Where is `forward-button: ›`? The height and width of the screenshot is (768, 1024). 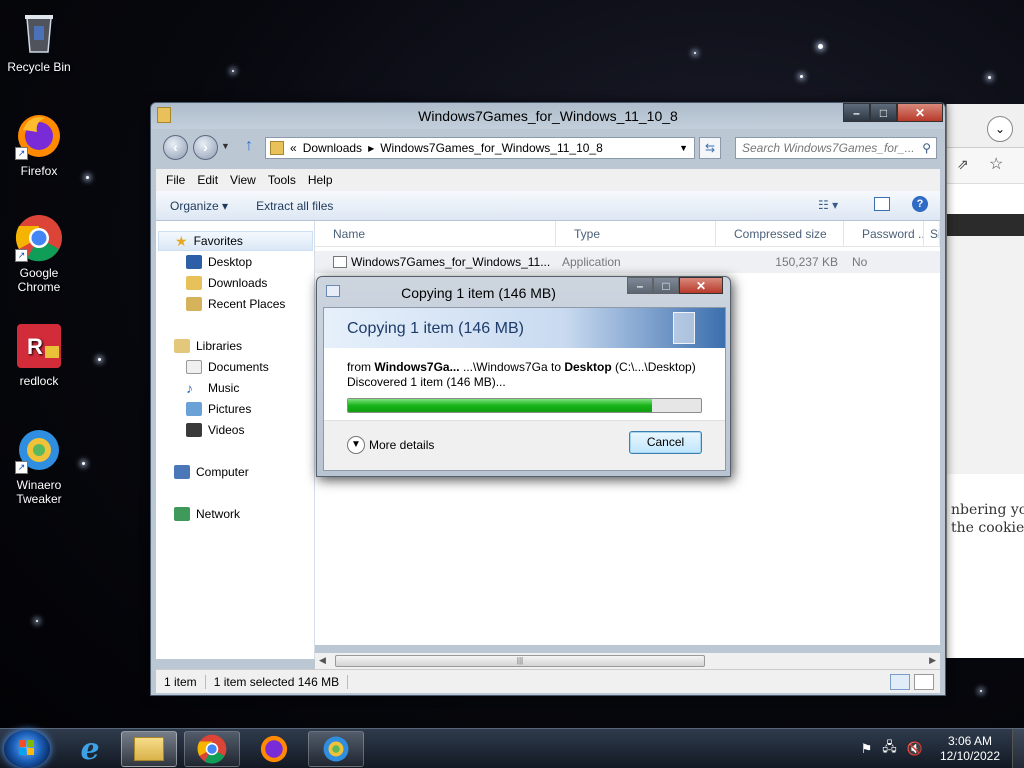 forward-button: › is located at coordinates (205, 147).